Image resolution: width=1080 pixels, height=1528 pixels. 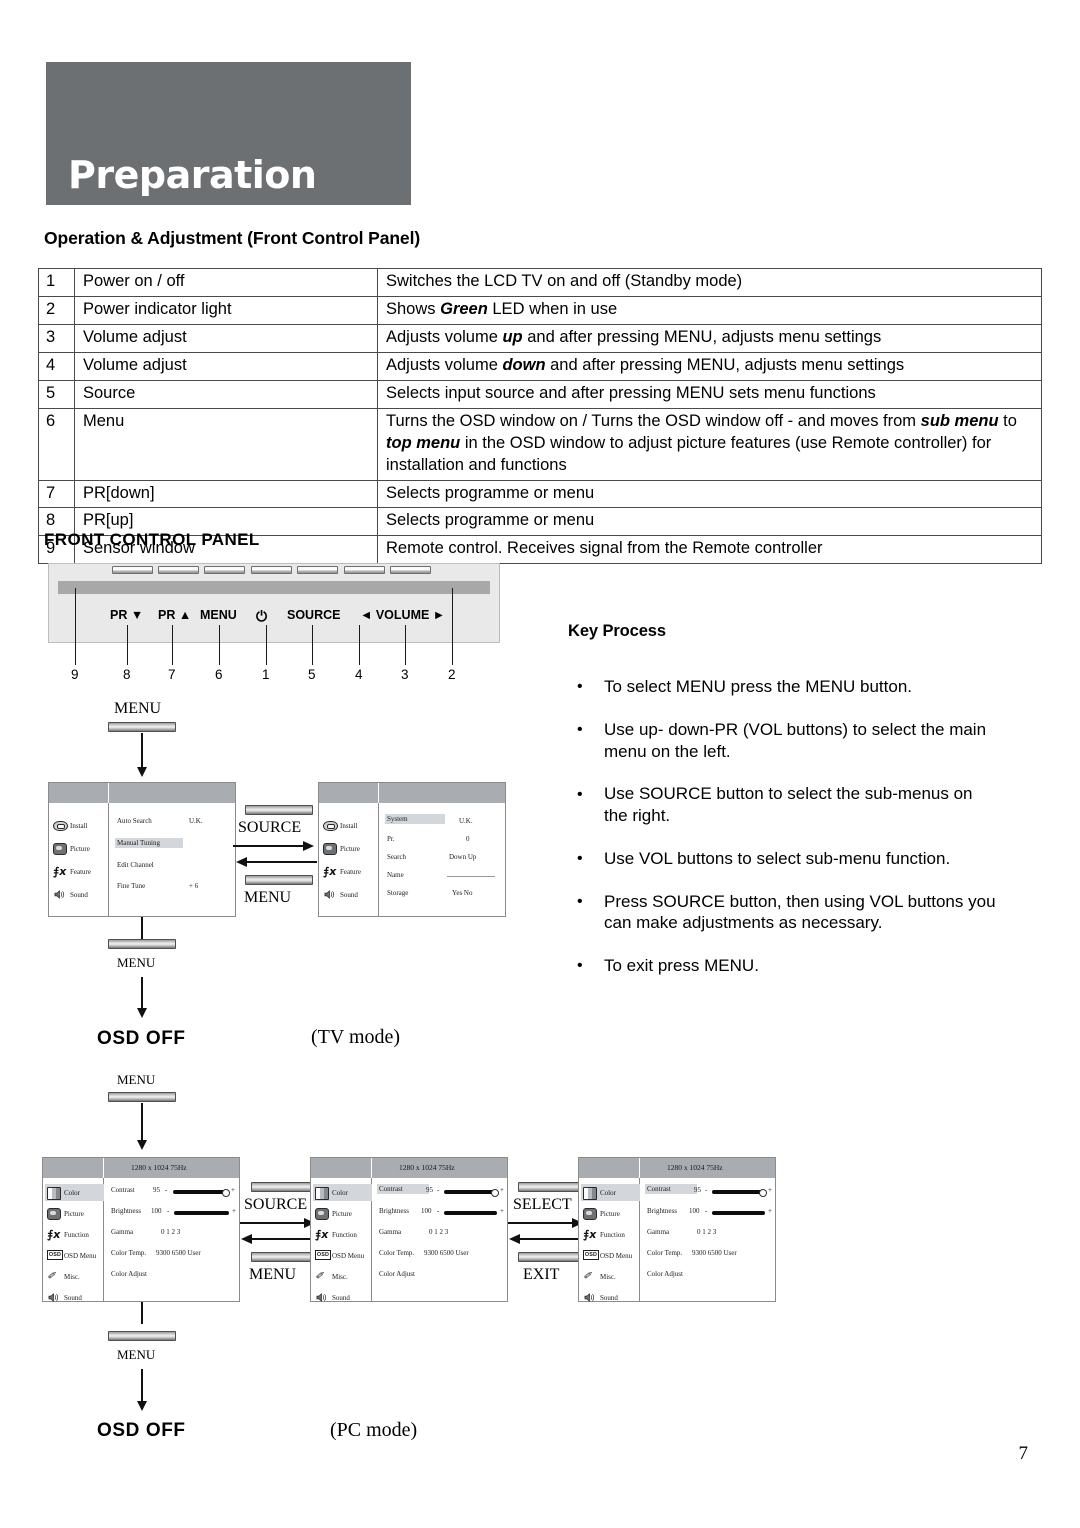 I want to click on panel-key-volume-up, so click(x=410, y=570).